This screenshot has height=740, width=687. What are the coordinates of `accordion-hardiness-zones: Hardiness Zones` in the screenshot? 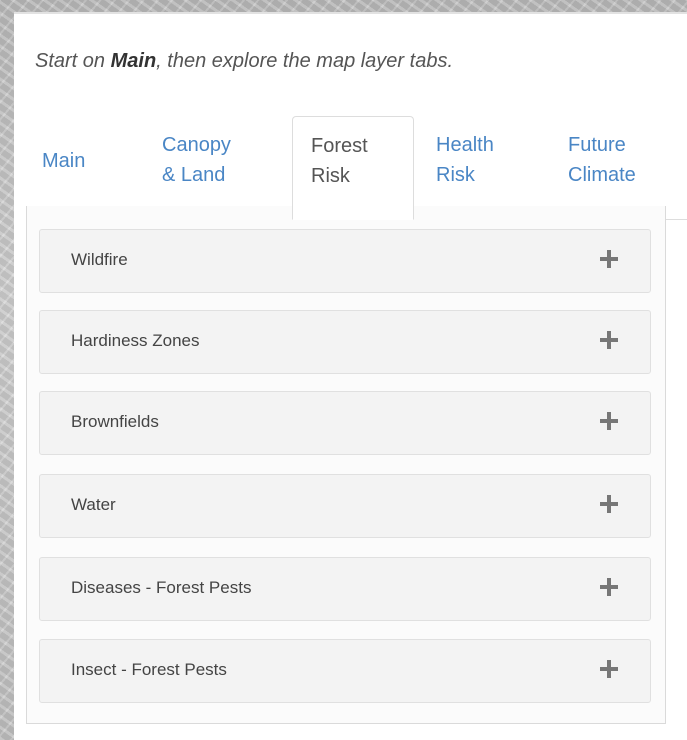 It's located at (345, 342).